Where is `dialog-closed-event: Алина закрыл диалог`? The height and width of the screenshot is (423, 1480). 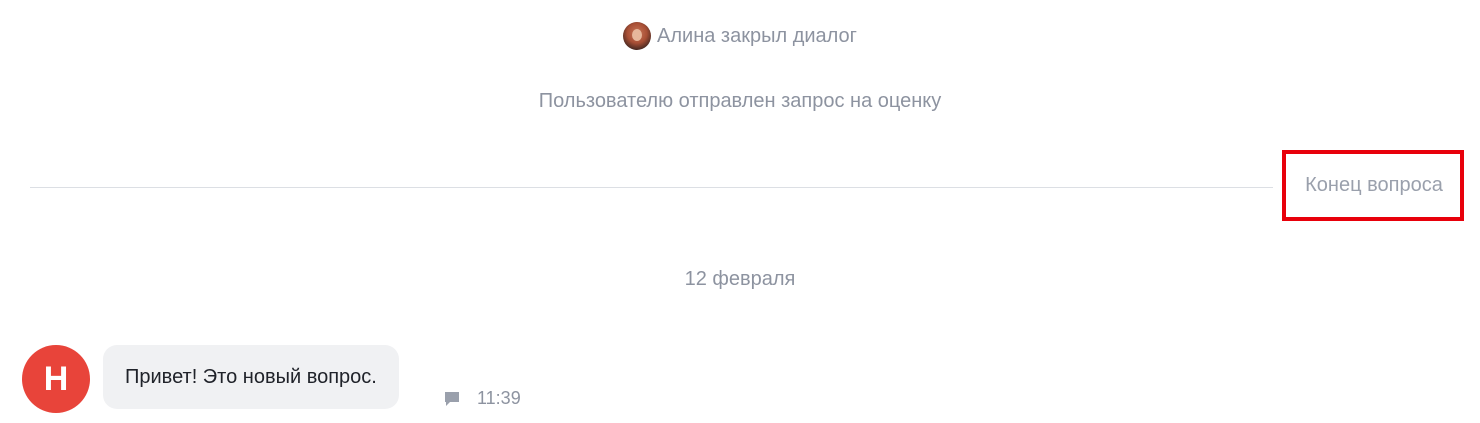 dialog-closed-event: Алина закрыл диалог is located at coordinates (740, 36).